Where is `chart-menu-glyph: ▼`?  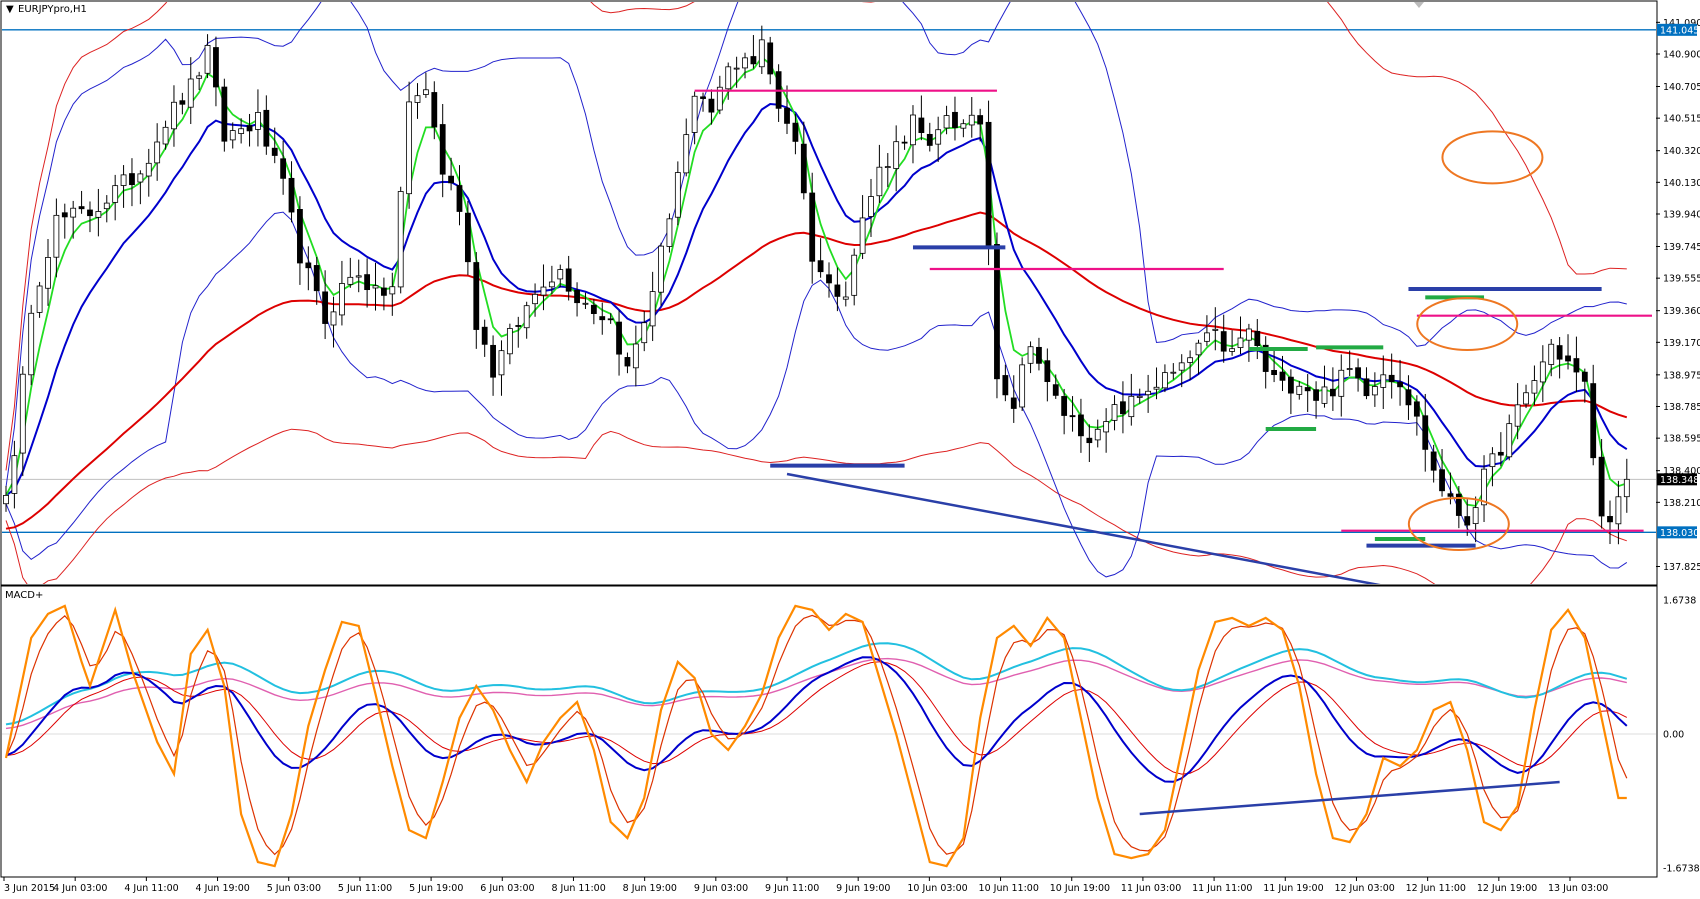 chart-menu-glyph: ▼ is located at coordinates (10, 9).